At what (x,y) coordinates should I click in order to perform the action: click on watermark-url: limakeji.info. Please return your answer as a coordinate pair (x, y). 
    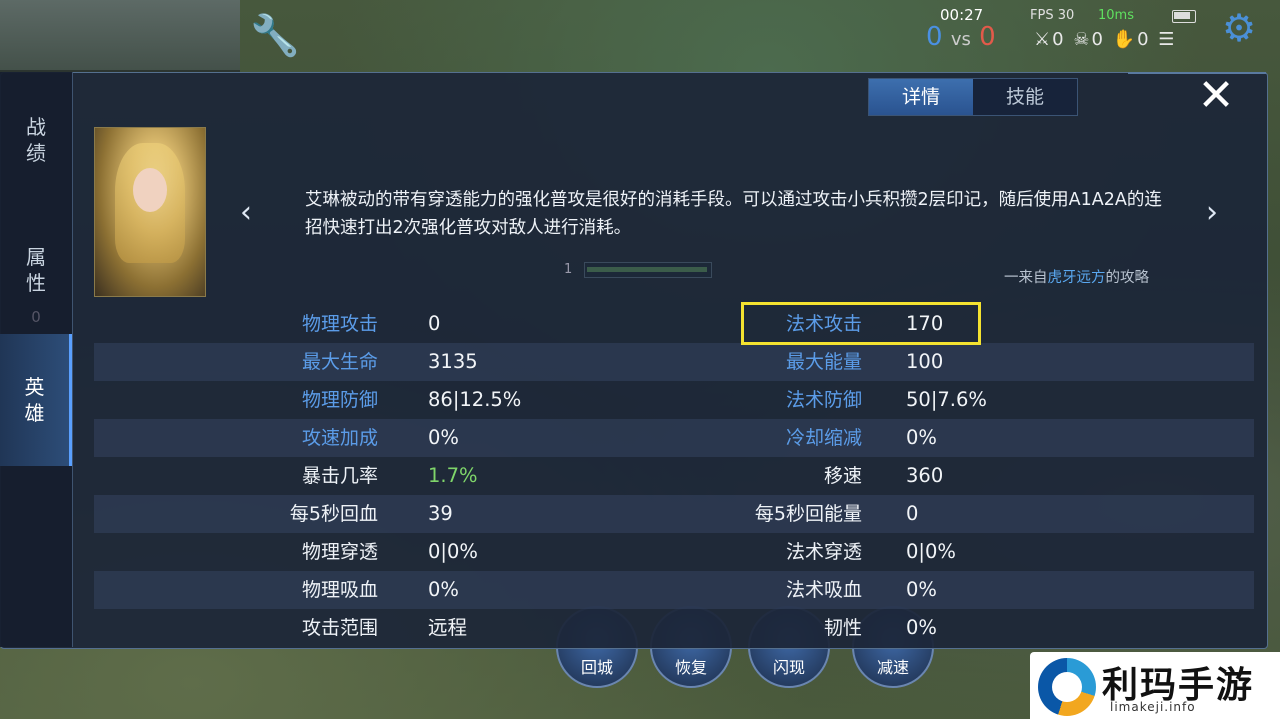
    Looking at the image, I should click on (1153, 707).